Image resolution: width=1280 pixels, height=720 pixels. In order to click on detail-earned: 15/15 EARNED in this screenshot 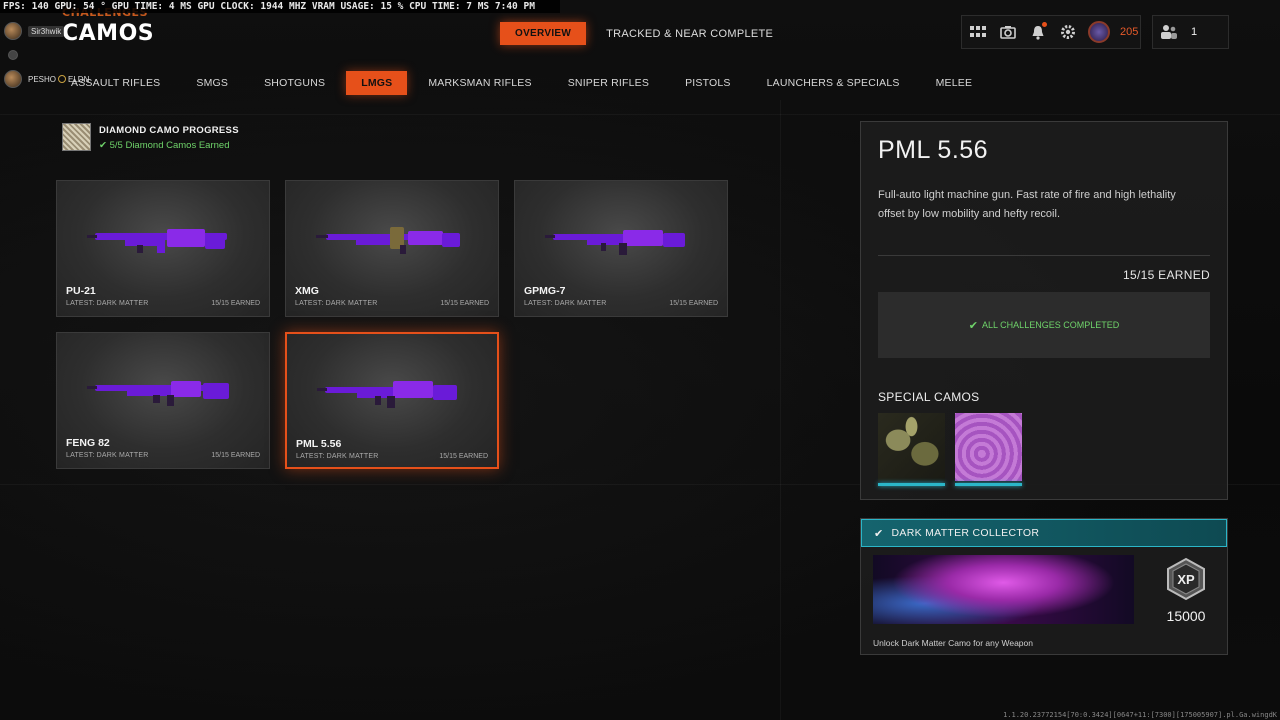, I will do `click(1166, 275)`.